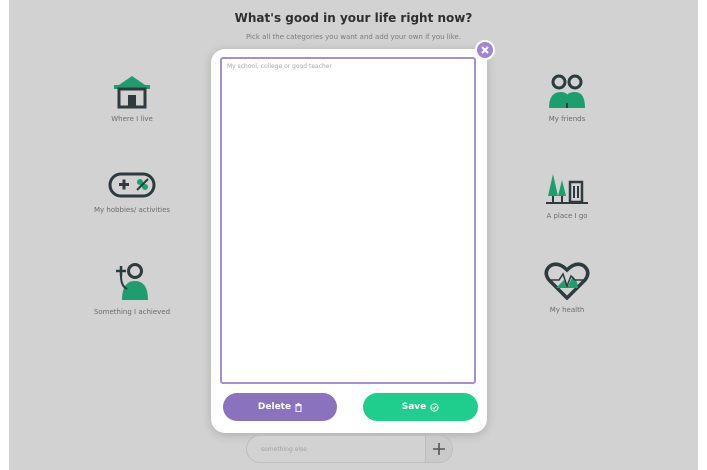 The height and width of the screenshot is (470, 707). Describe the element at coordinates (434, 407) in the screenshot. I see `check-circle-icon` at that location.